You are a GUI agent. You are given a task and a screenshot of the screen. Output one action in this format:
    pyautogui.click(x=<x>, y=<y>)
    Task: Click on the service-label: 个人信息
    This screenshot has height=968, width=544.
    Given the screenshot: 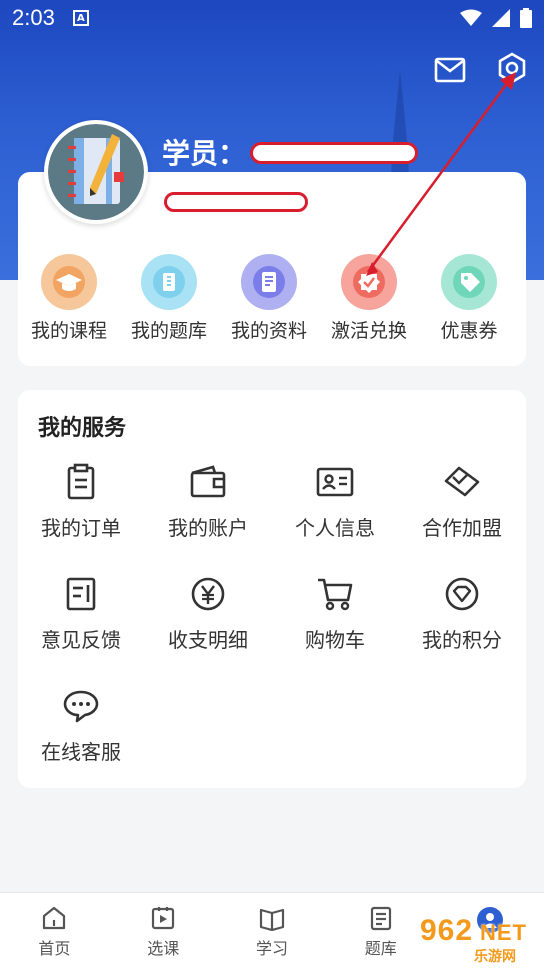 What is the action you would take?
    pyautogui.click(x=335, y=528)
    